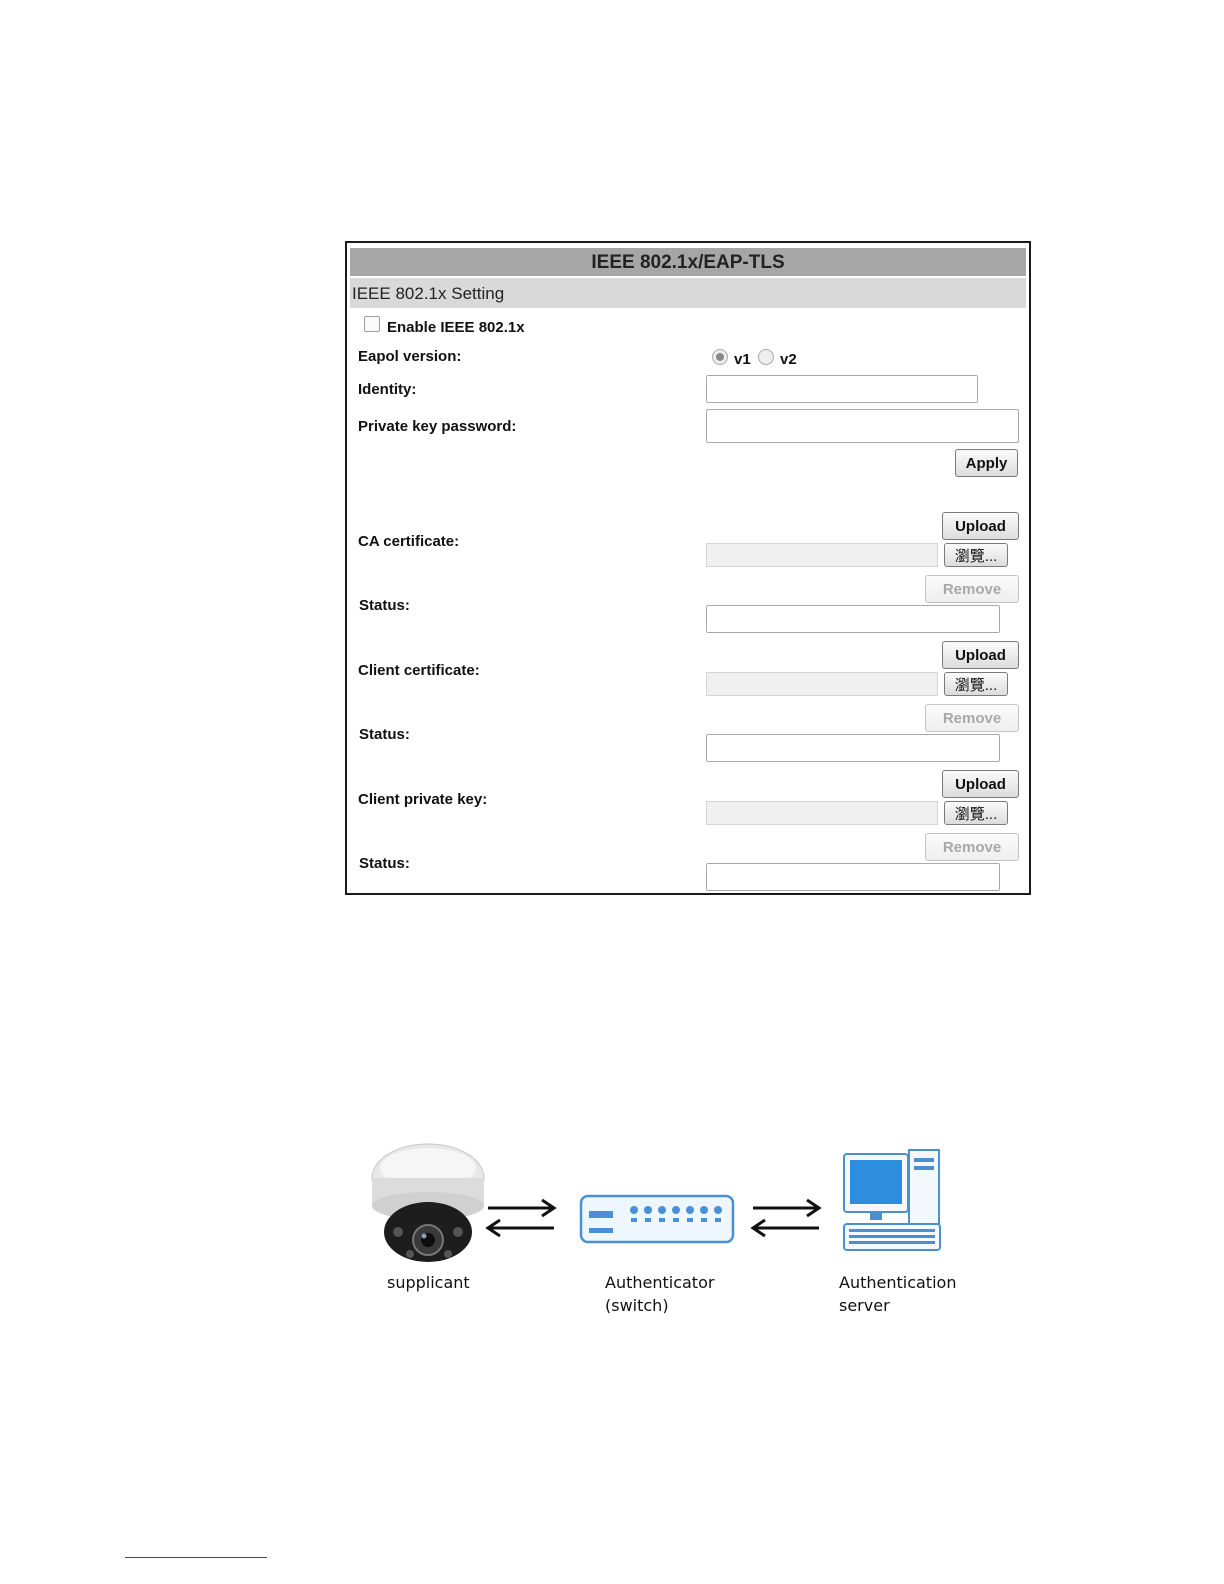 This screenshot has height=1584, width=1224. Describe the element at coordinates (410, 356) in the screenshot. I see `eapol-version-label: Eapol version:` at that location.